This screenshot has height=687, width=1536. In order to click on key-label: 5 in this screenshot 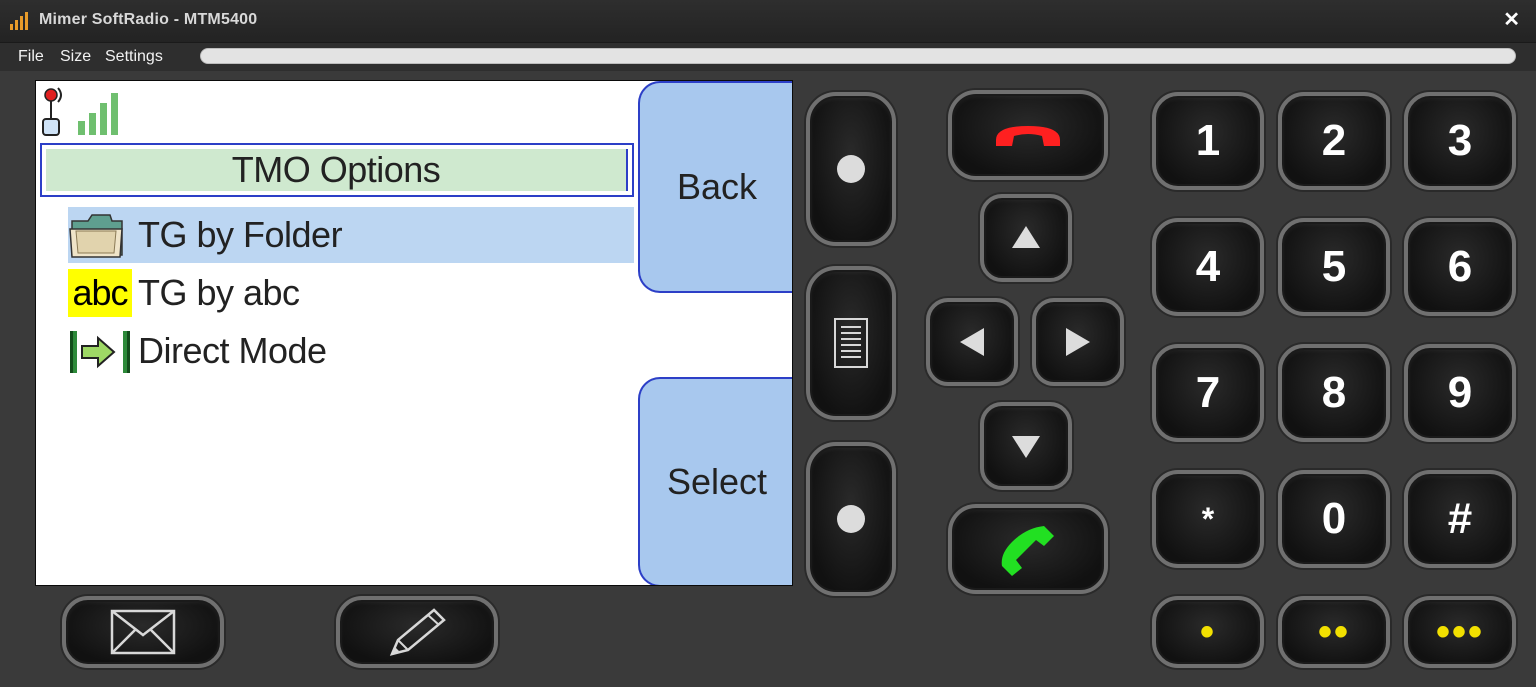, I will do `click(1334, 266)`.